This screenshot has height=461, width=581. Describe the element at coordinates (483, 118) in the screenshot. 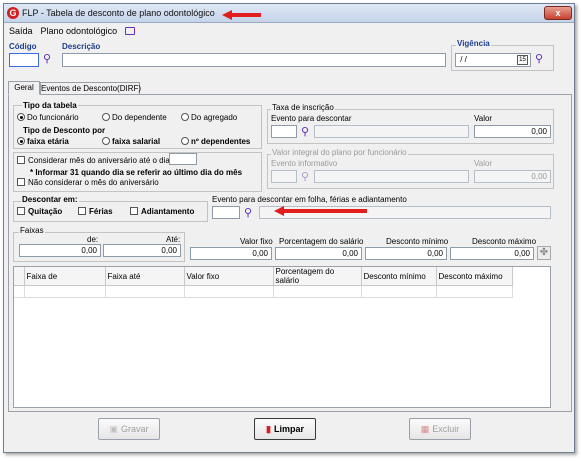

I see `taxa-valor-label: Valor` at that location.